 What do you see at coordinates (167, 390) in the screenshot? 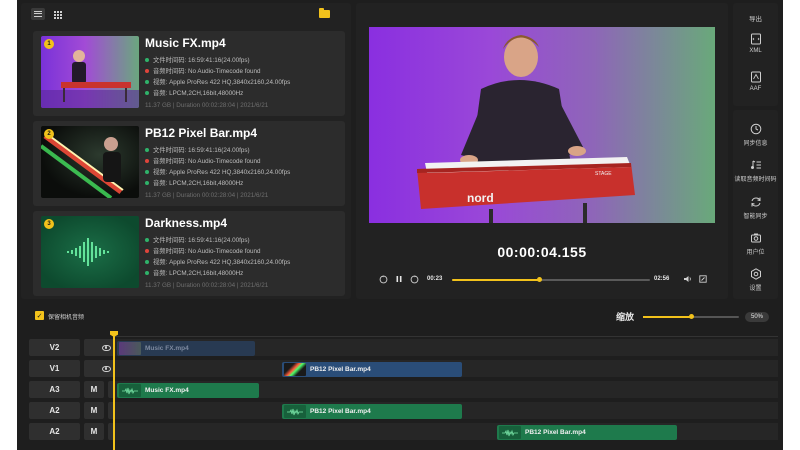
I see `timeline-clip-label: Music FX.mp4` at bounding box center [167, 390].